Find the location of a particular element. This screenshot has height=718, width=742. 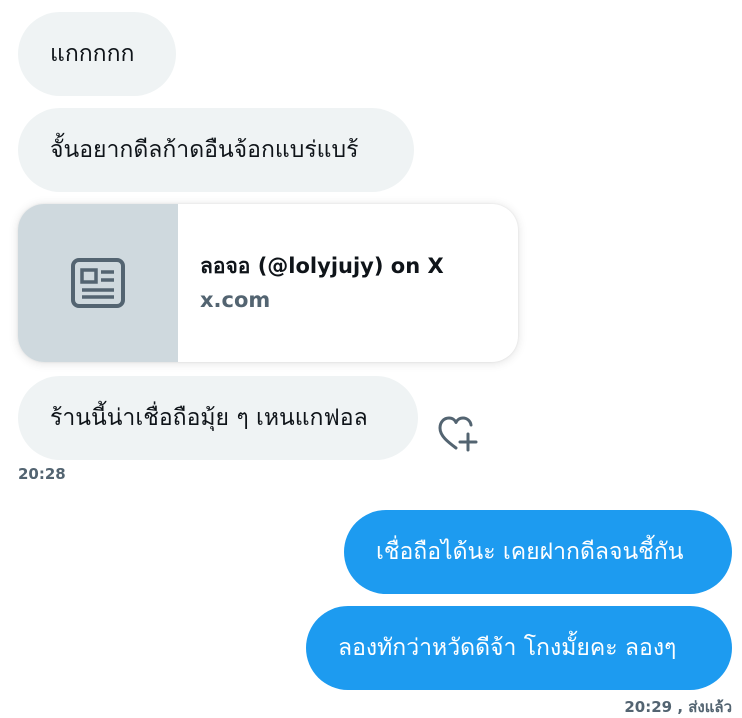

heart-plus-icon is located at coordinates (458, 434).